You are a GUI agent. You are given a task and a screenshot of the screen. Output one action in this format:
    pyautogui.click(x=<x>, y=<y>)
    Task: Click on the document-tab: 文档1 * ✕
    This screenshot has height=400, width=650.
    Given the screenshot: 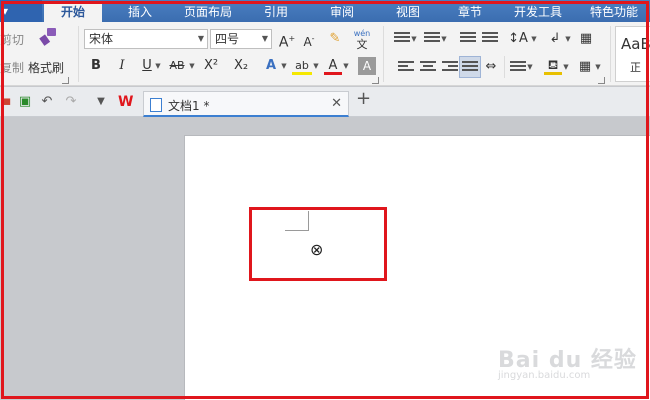 What is the action you would take?
    pyautogui.click(x=246, y=104)
    